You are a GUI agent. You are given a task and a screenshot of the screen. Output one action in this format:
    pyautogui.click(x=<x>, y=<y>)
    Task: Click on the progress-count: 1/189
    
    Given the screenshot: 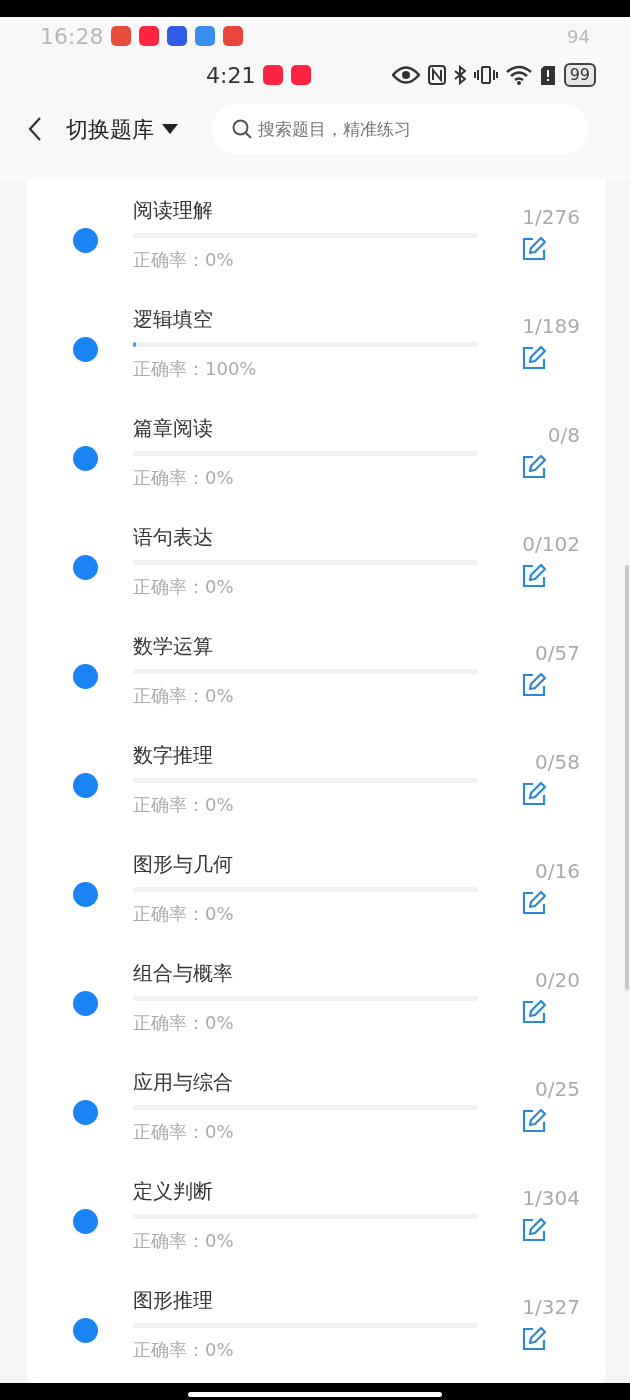 What is the action you would take?
    pyautogui.click(x=551, y=326)
    